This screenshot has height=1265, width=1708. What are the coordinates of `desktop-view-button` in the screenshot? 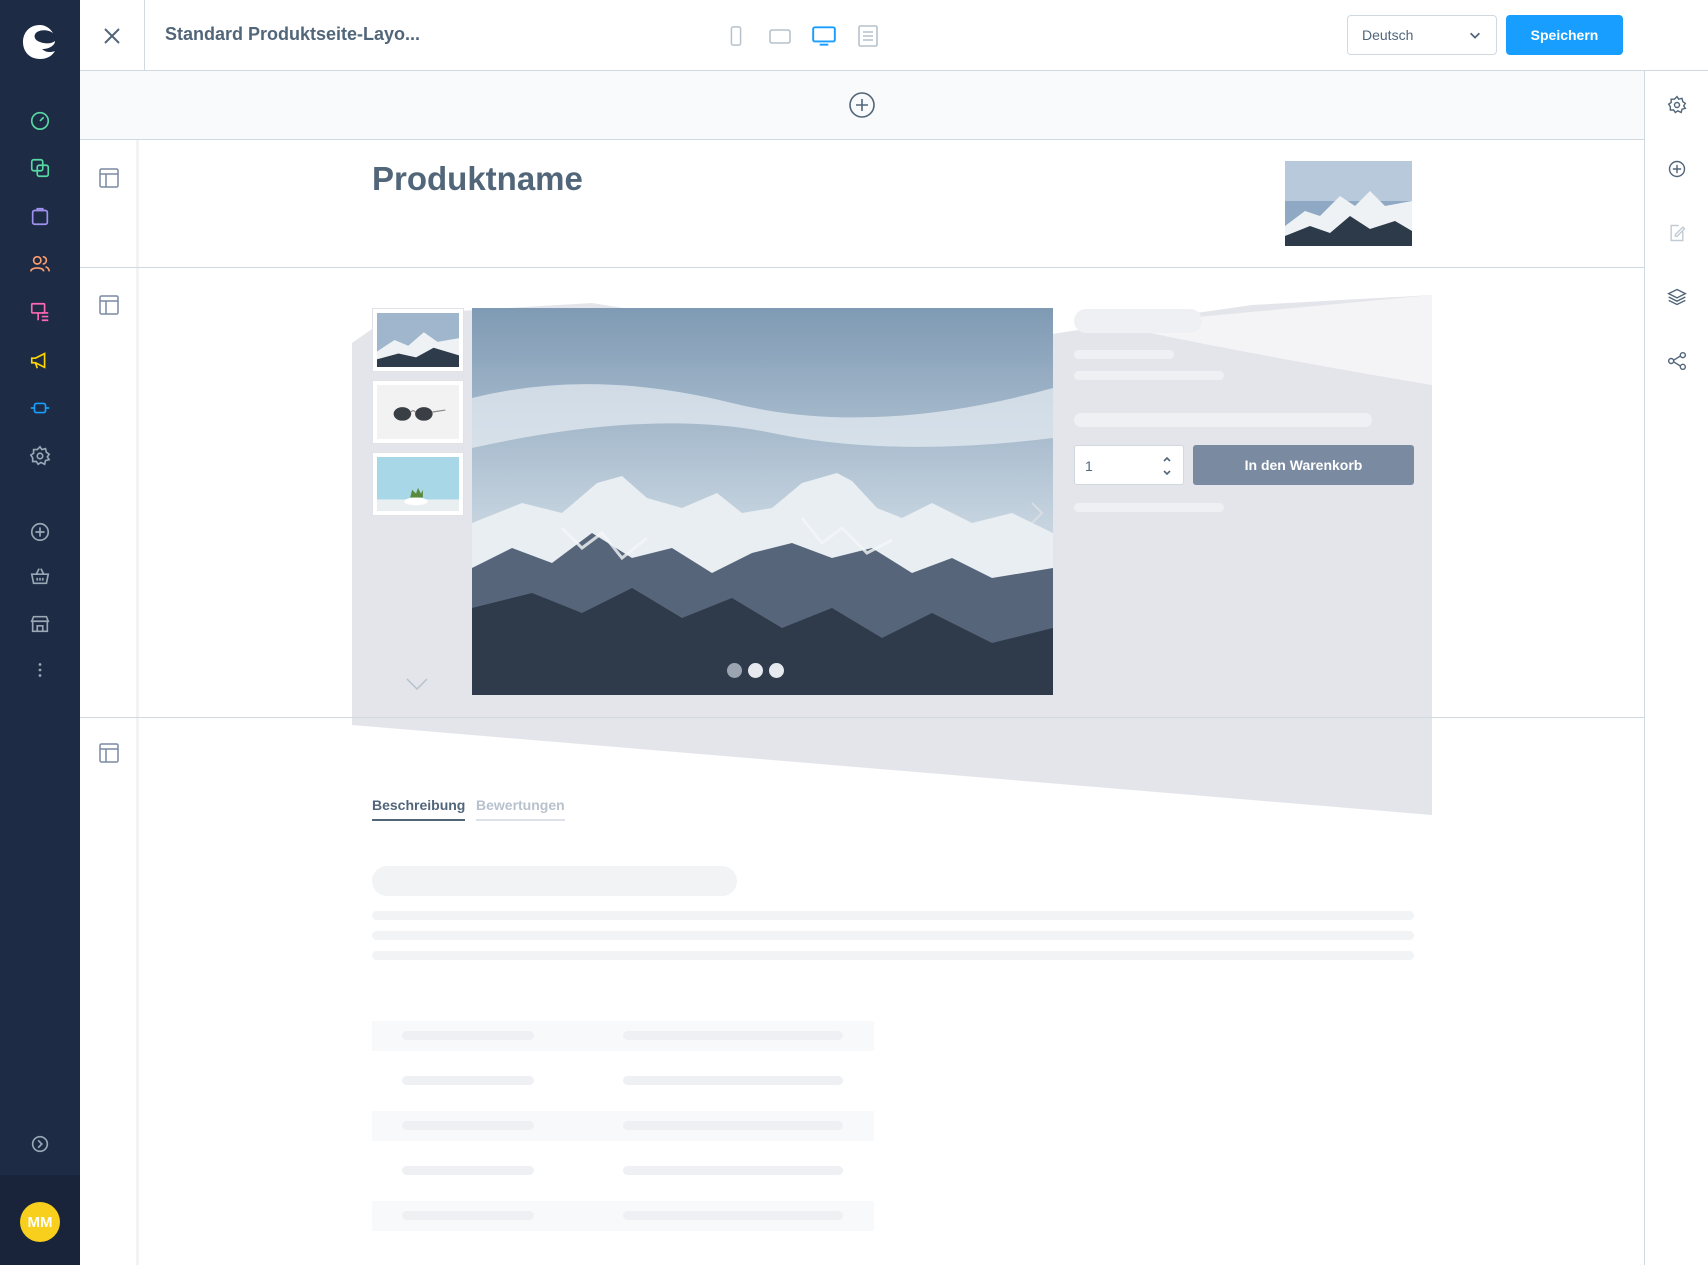 It's located at (824, 36).